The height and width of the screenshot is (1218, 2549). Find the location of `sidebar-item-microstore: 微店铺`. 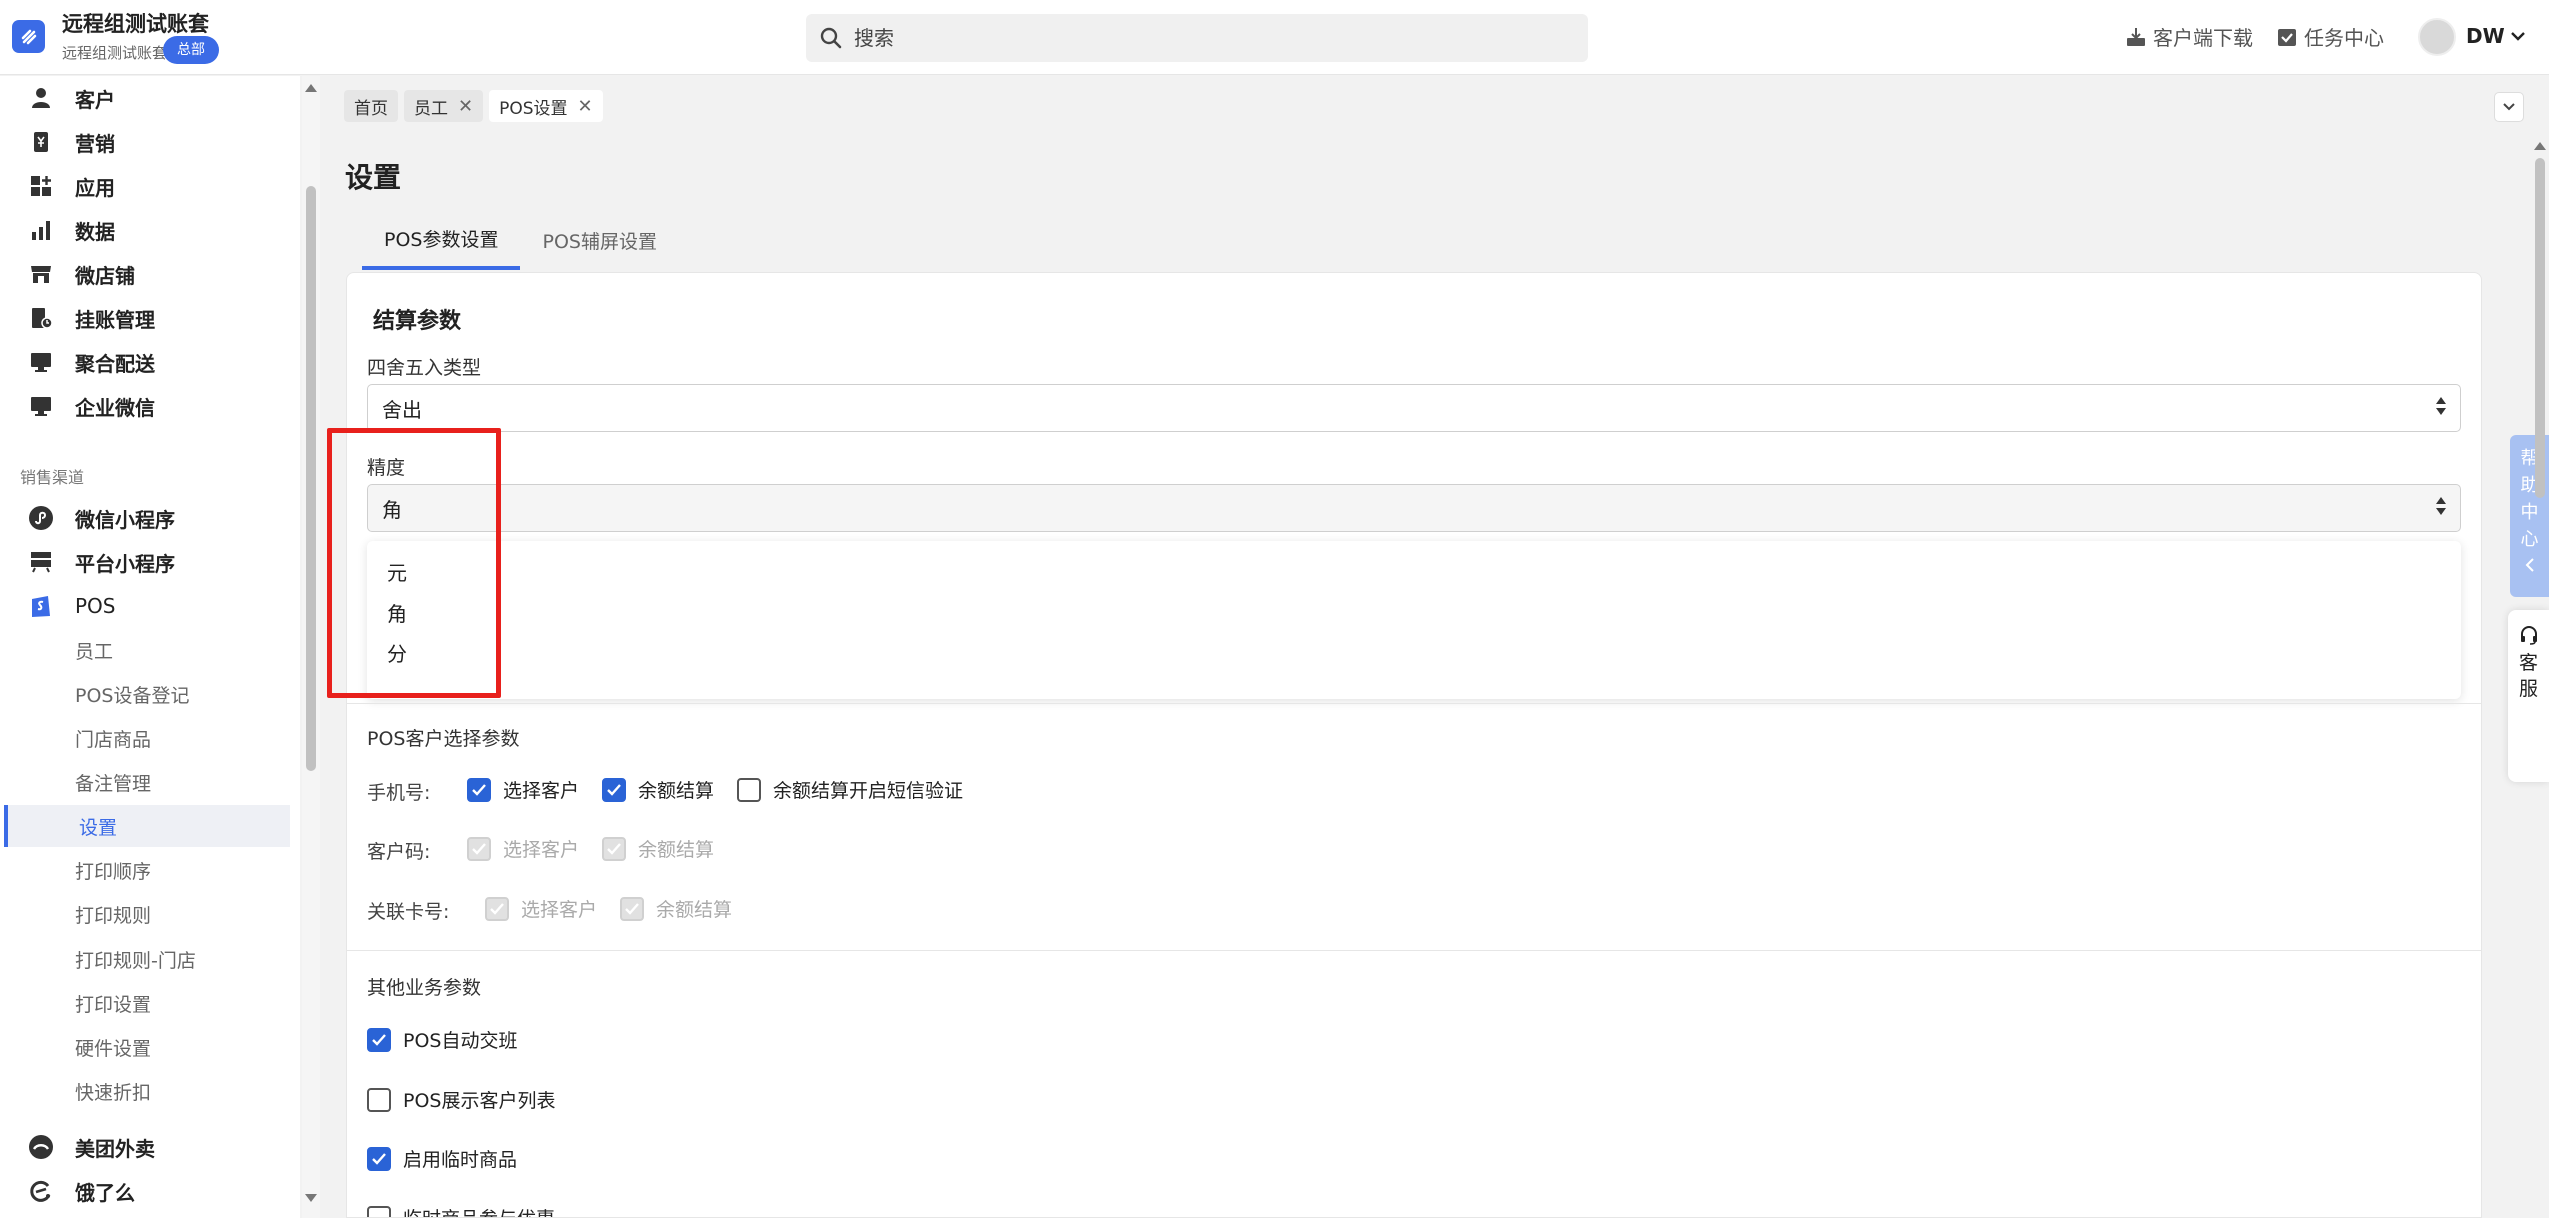

sidebar-item-microstore: 微店铺 is located at coordinates (145, 274).